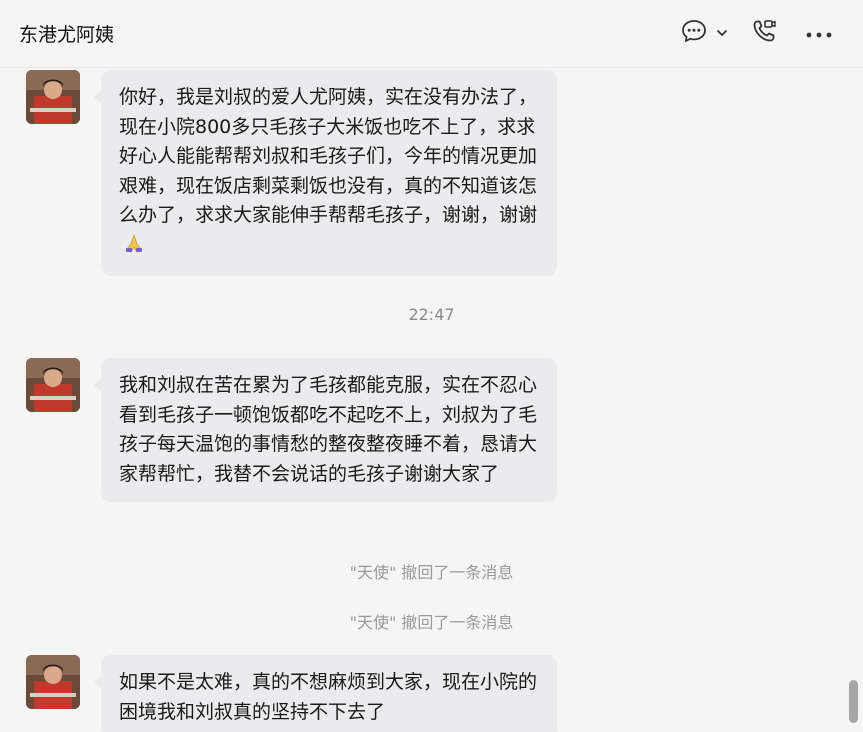  What do you see at coordinates (694, 33) in the screenshot?
I see `chat-bubble-icon` at bounding box center [694, 33].